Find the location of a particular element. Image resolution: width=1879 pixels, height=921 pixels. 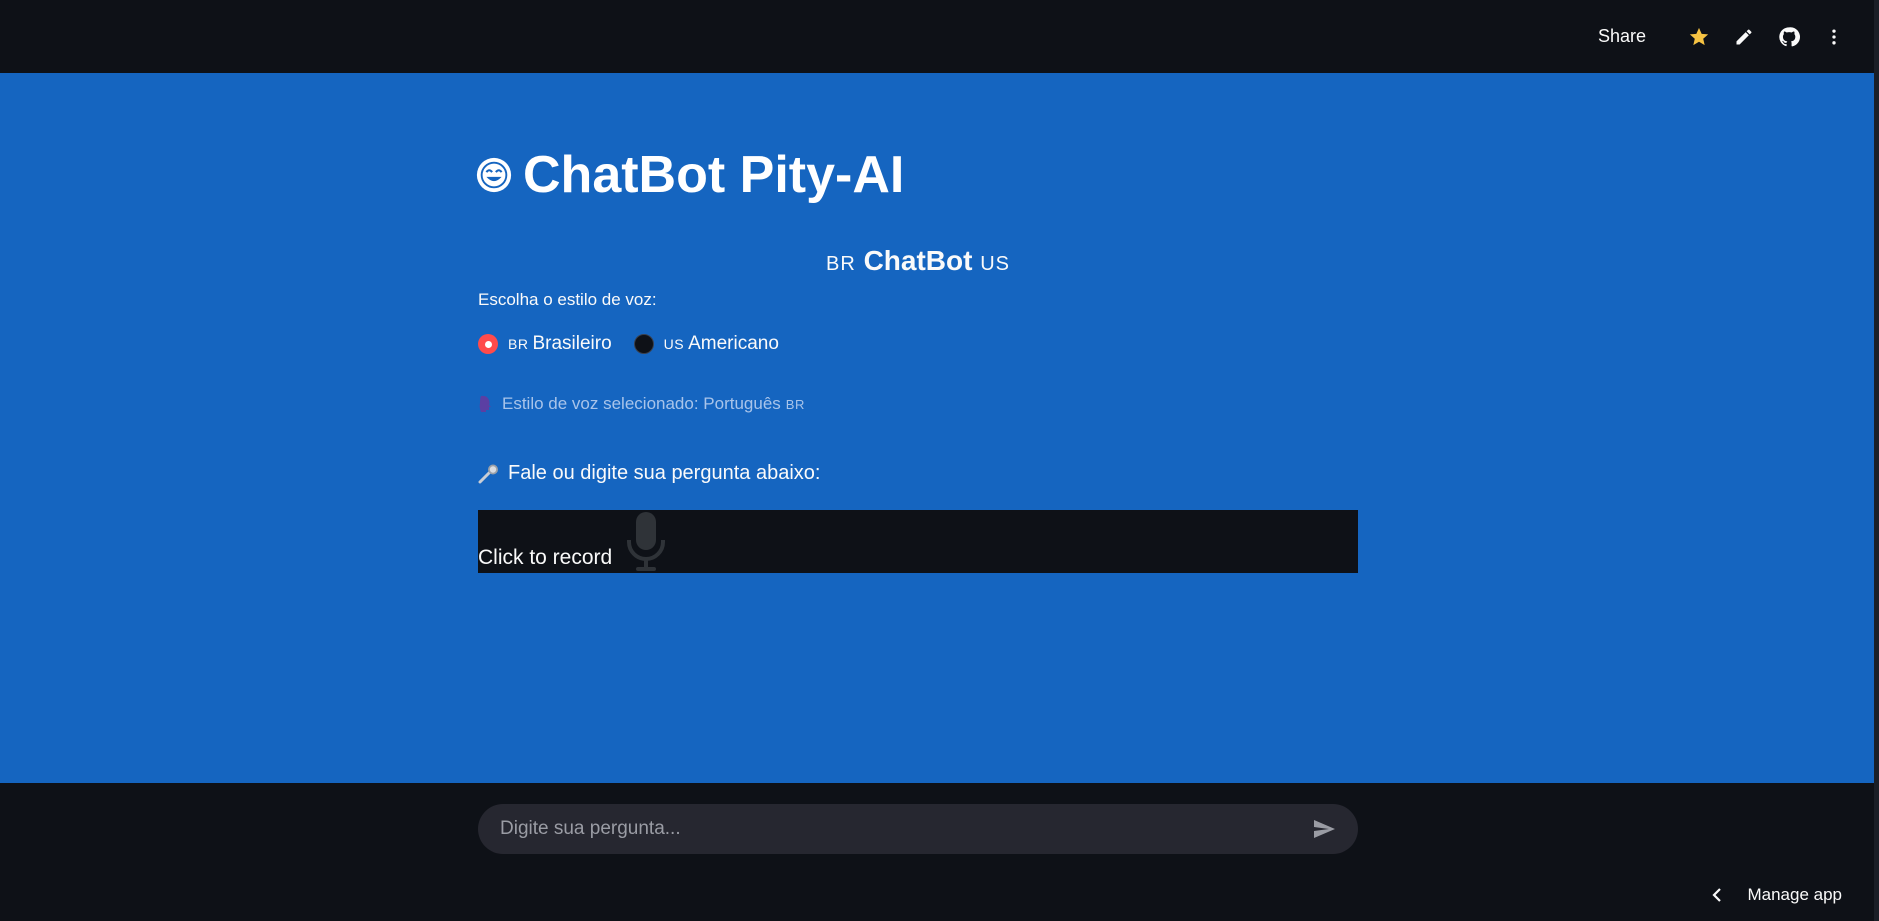

chat-input-container is located at coordinates (918, 829).